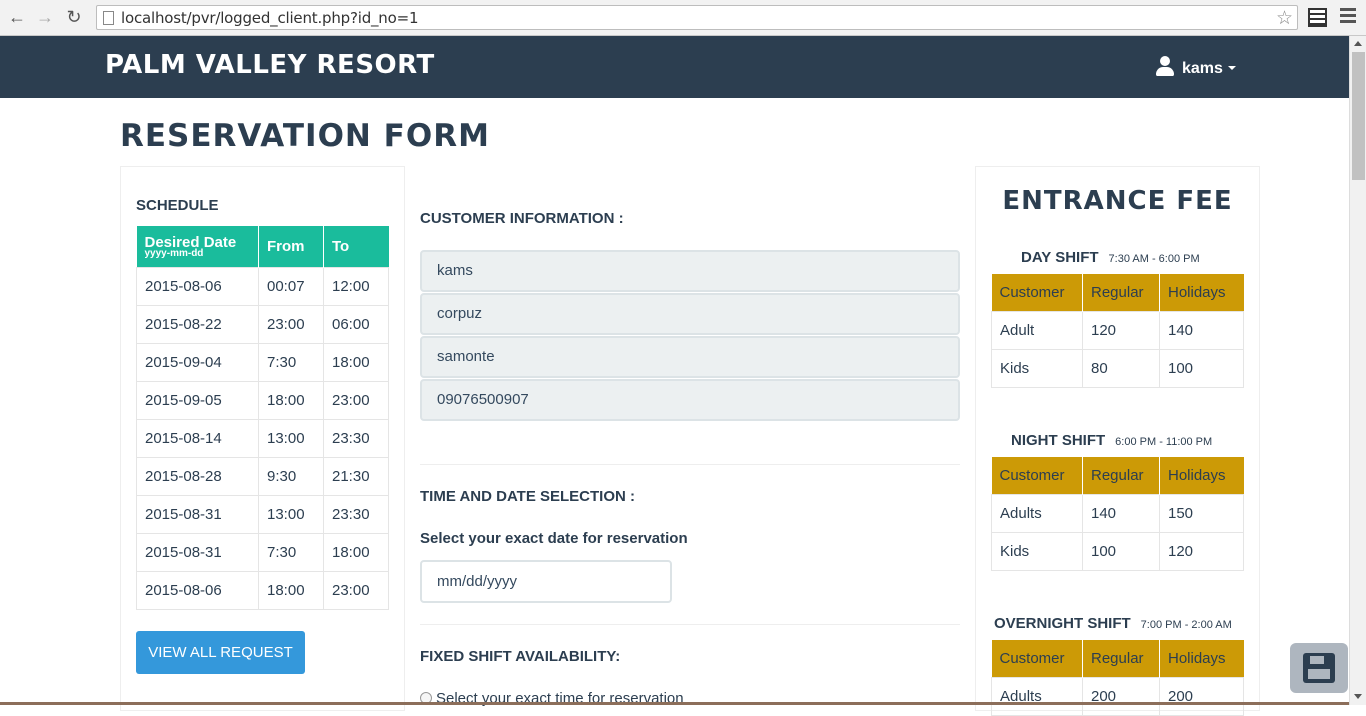 This screenshot has width=1366, height=716. What do you see at coordinates (356, 246) in the screenshot?
I see `column-header-to: To` at bounding box center [356, 246].